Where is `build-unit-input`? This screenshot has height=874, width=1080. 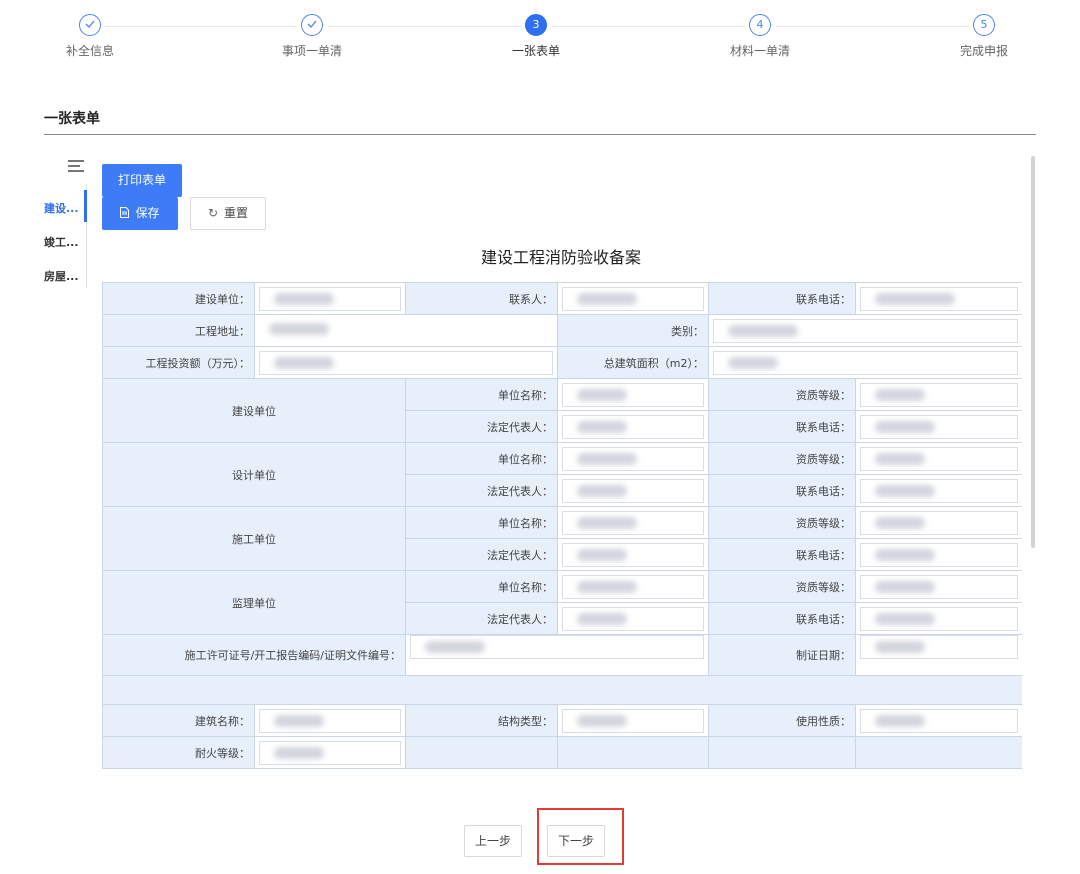 build-unit-input is located at coordinates (330, 298).